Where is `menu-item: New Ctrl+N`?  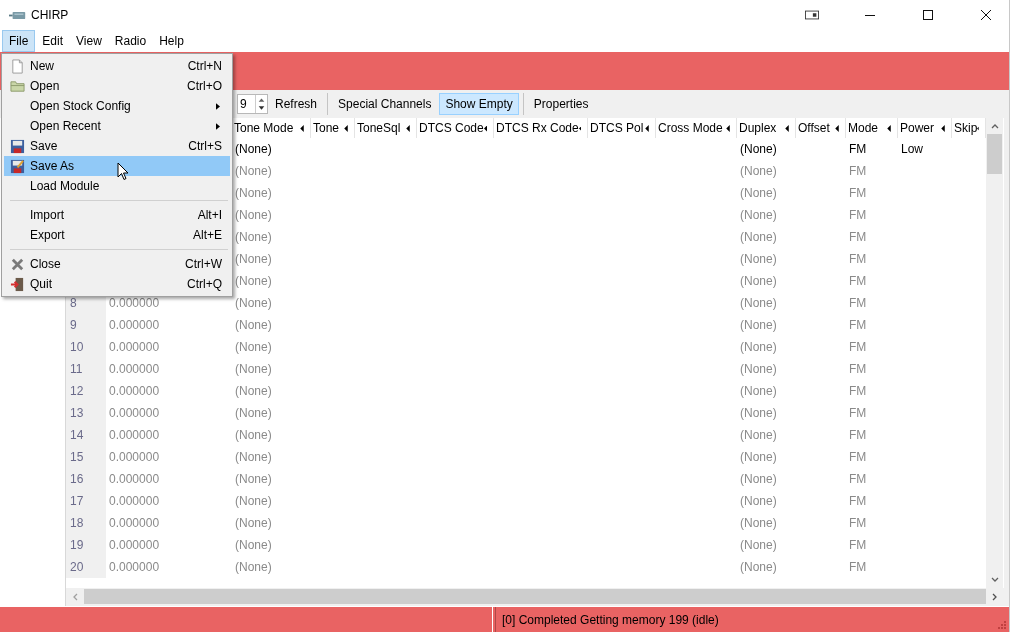 menu-item: New Ctrl+N is located at coordinates (117, 66).